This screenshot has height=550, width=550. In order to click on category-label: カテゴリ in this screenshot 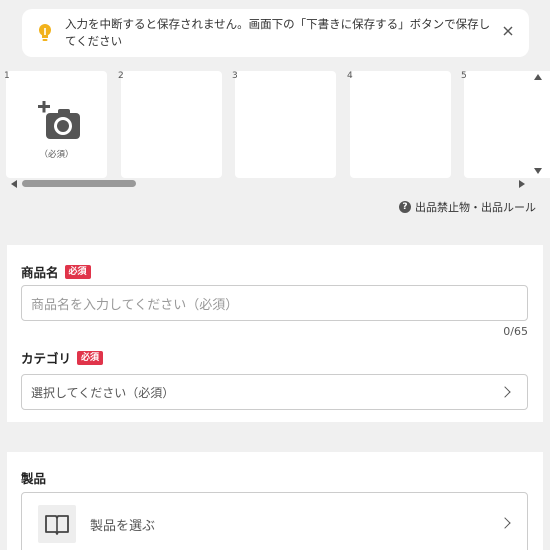, I will do `click(46, 358)`.